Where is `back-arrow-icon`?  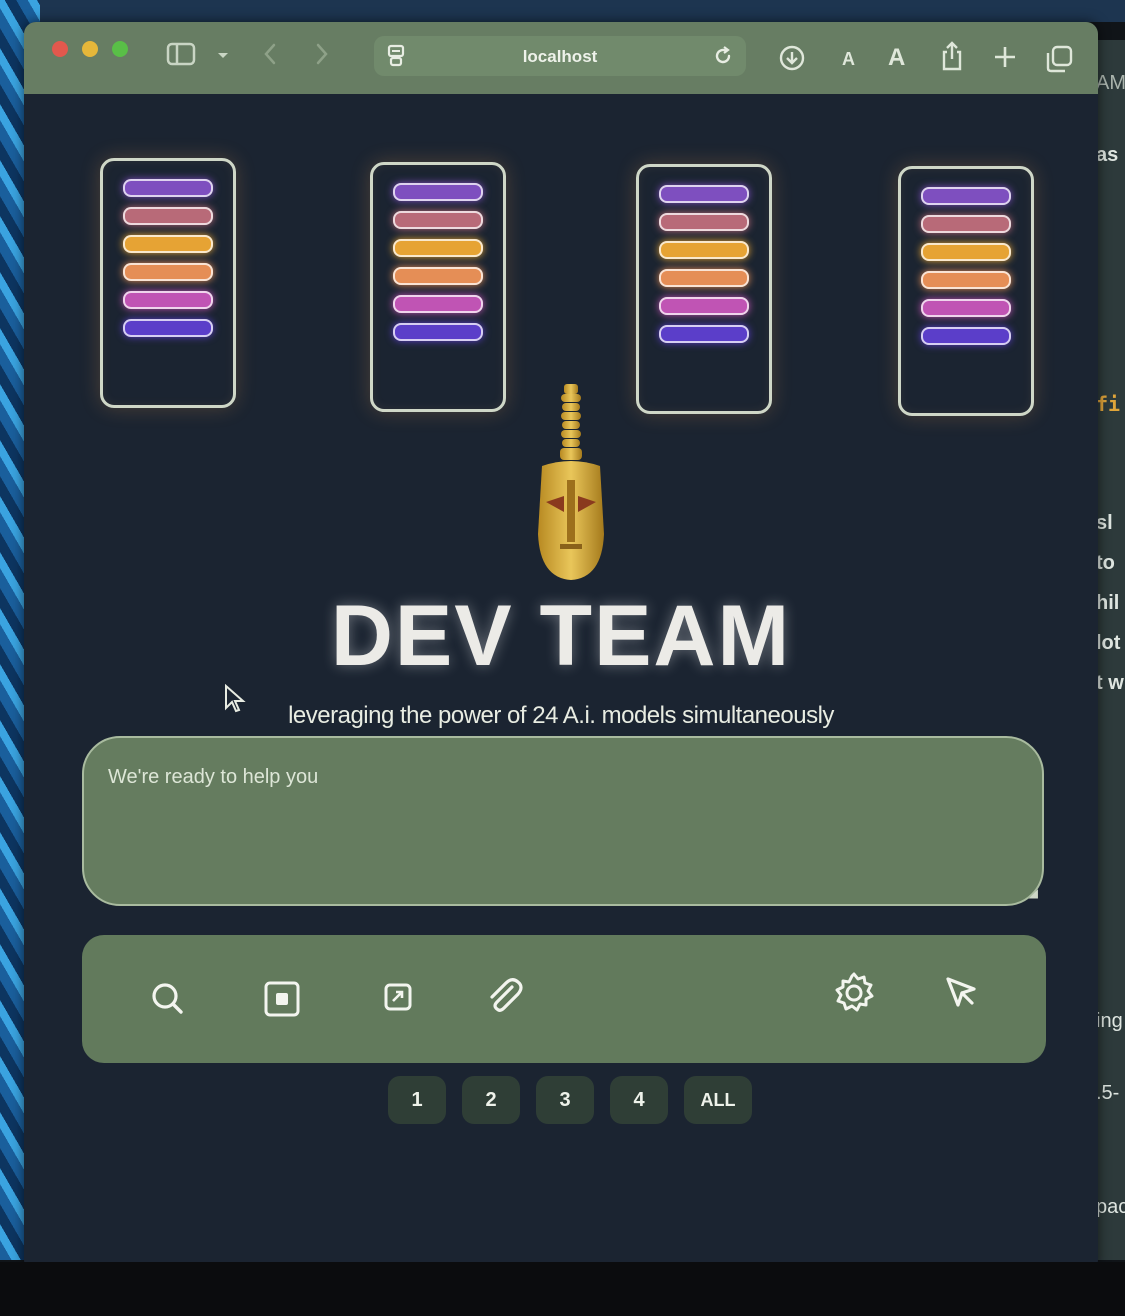 back-arrow-icon is located at coordinates (270, 56).